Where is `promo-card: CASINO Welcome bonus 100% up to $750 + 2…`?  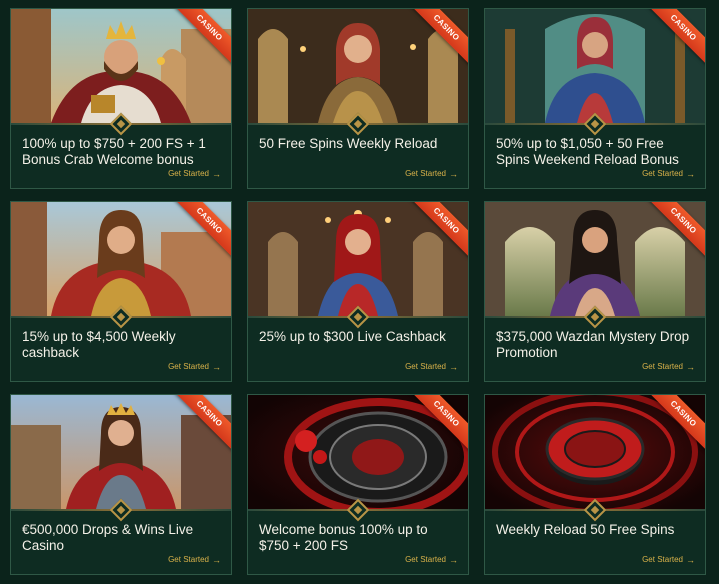
promo-card: CASINO Welcome bonus 100% up to $750 + 2… is located at coordinates (358, 484).